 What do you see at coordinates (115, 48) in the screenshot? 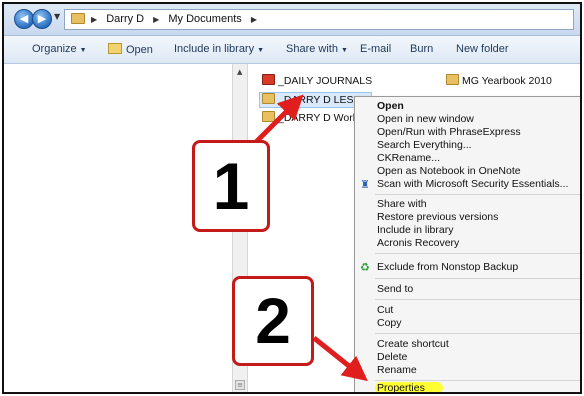
I see `open-folder-icon` at bounding box center [115, 48].